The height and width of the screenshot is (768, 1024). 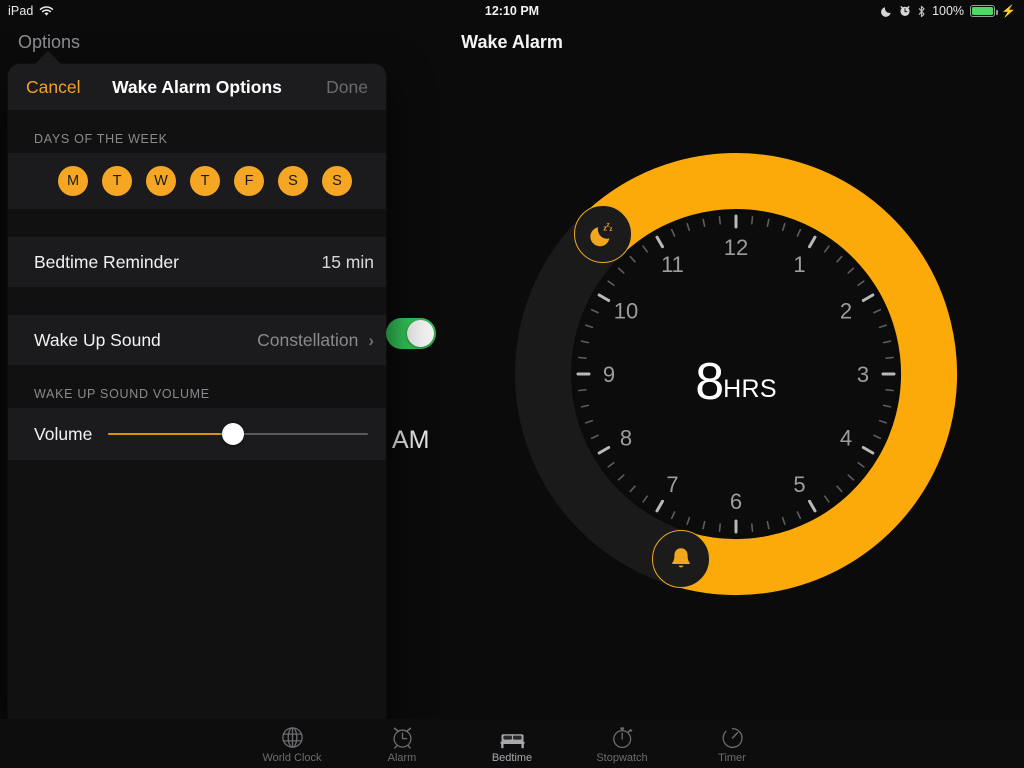 I want to click on slider-knob, so click(x=232, y=434).